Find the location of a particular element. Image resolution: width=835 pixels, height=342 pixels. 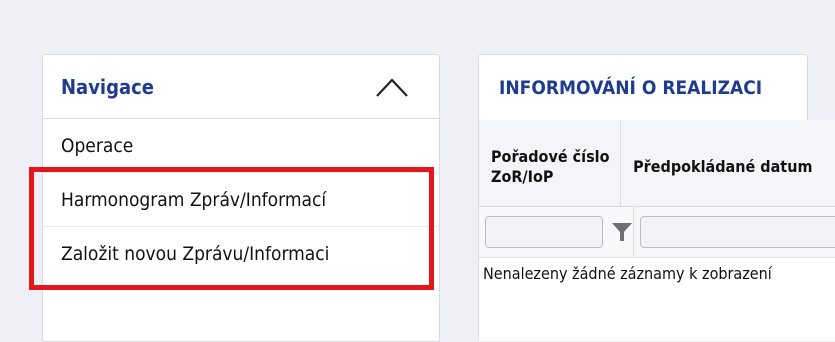

nav-item-label: Harmonogram Zpráv/Informací is located at coordinates (194, 199).